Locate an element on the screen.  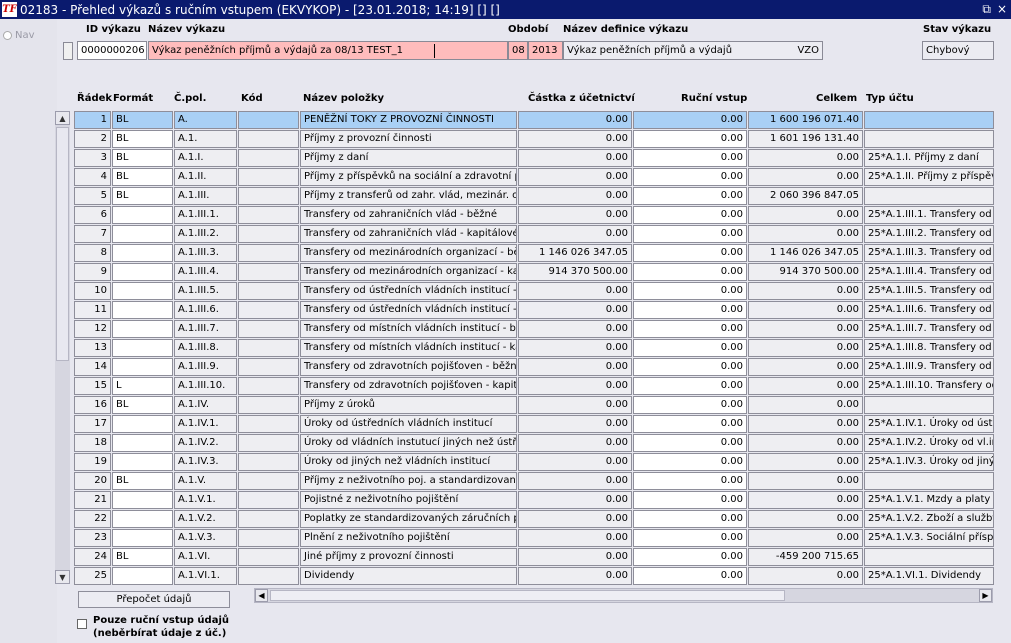
manual-only-checkbox is located at coordinates (82, 624).